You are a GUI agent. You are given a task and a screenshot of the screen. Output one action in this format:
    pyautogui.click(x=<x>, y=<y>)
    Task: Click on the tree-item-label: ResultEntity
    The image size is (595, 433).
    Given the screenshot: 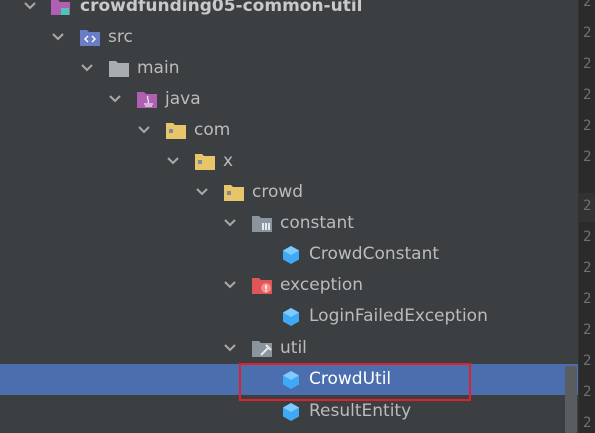 What is the action you would take?
    pyautogui.click(x=360, y=411)
    